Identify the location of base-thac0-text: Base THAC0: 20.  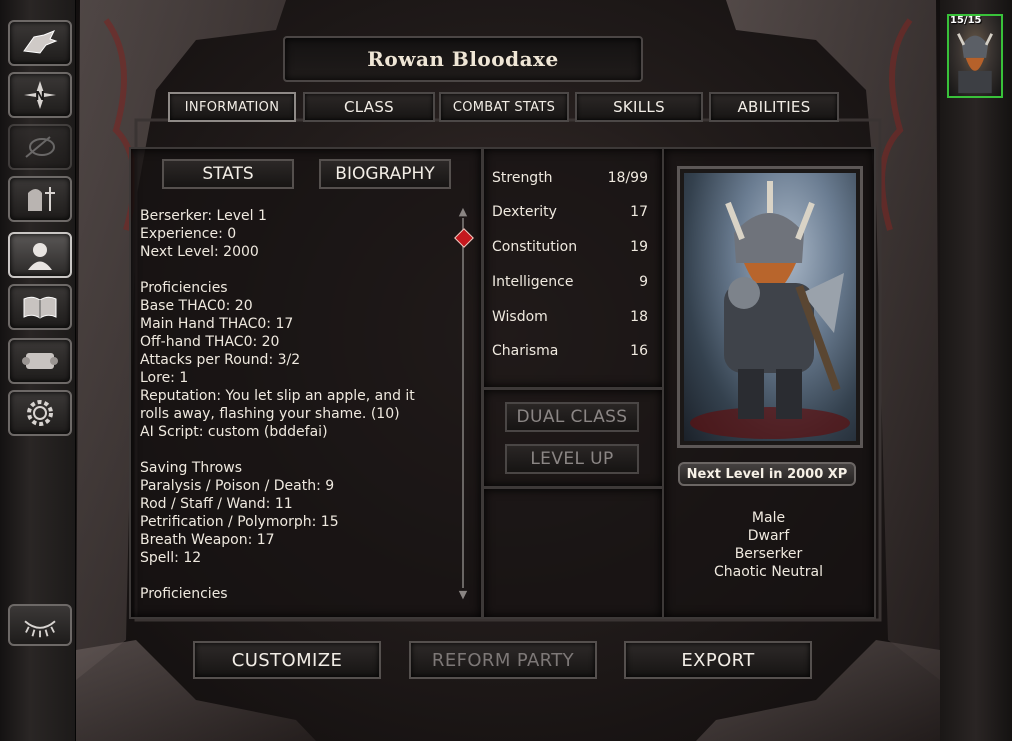
(196, 306).